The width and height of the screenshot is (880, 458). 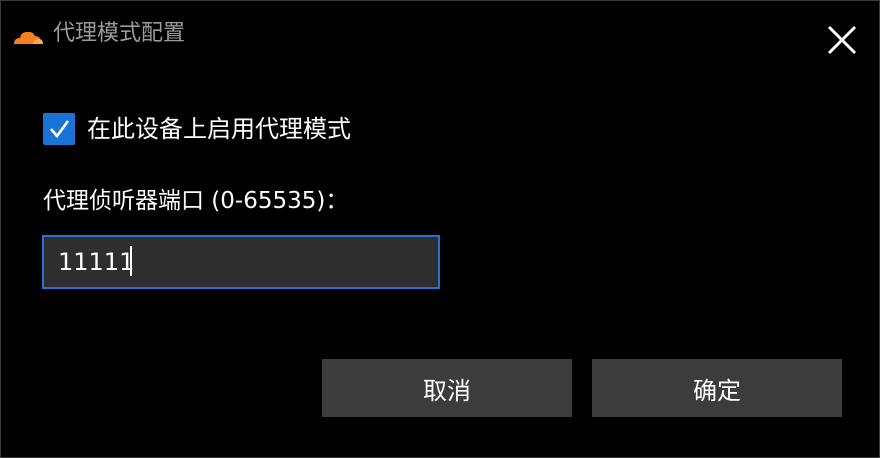 What do you see at coordinates (447, 388) in the screenshot?
I see `cancel-button: 取消` at bounding box center [447, 388].